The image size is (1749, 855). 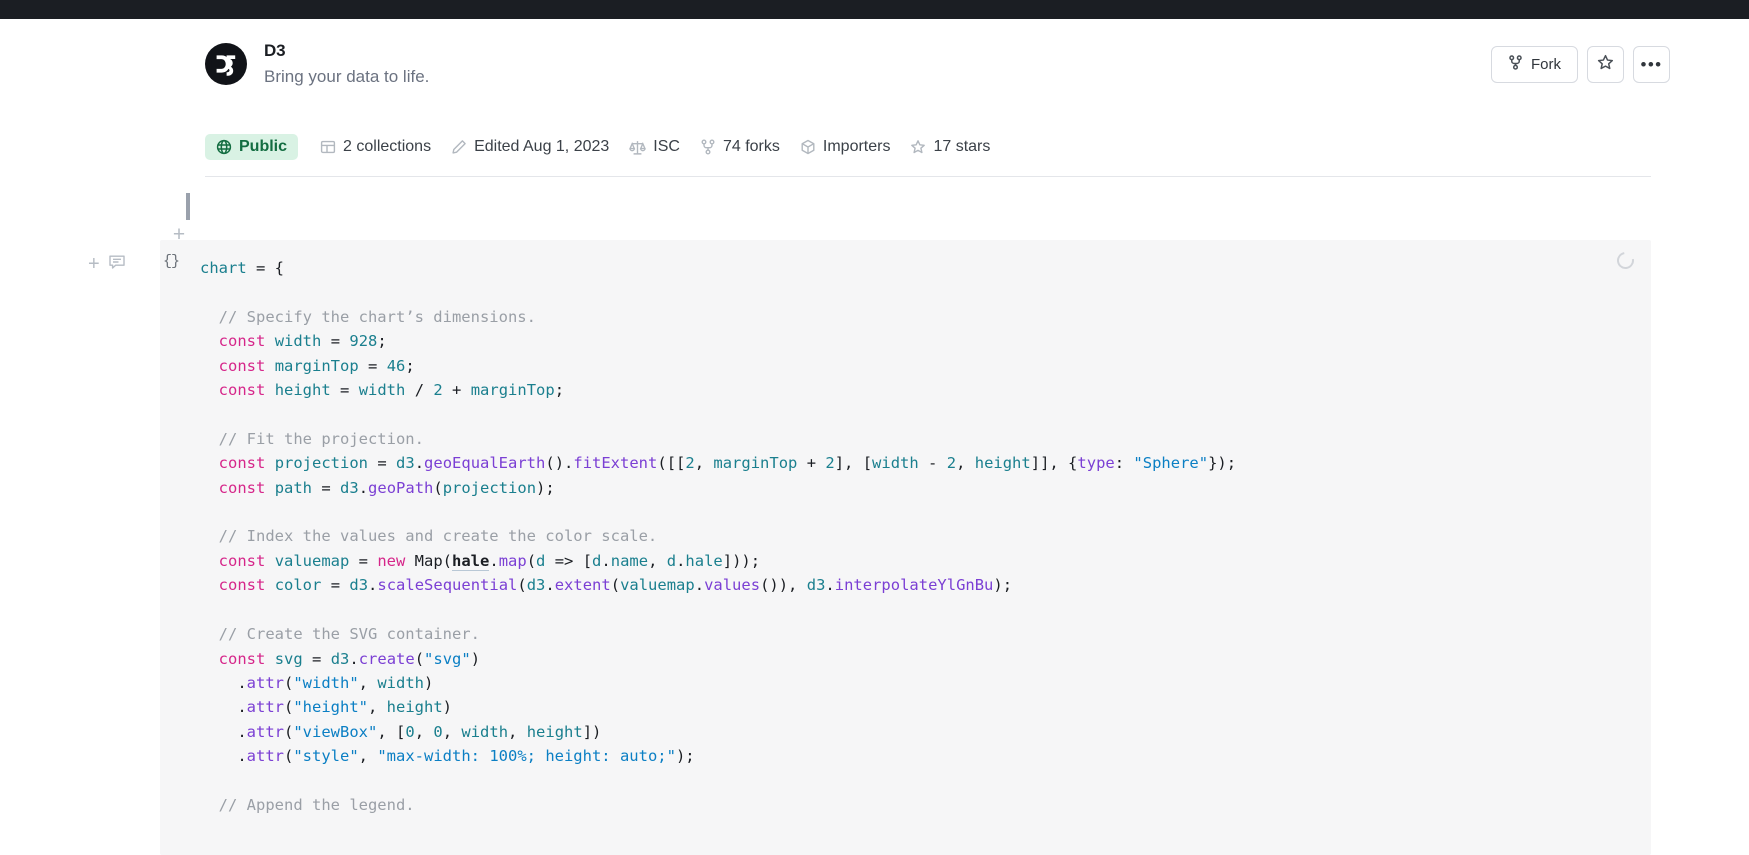 I want to click on star-icon, so click(x=918, y=147).